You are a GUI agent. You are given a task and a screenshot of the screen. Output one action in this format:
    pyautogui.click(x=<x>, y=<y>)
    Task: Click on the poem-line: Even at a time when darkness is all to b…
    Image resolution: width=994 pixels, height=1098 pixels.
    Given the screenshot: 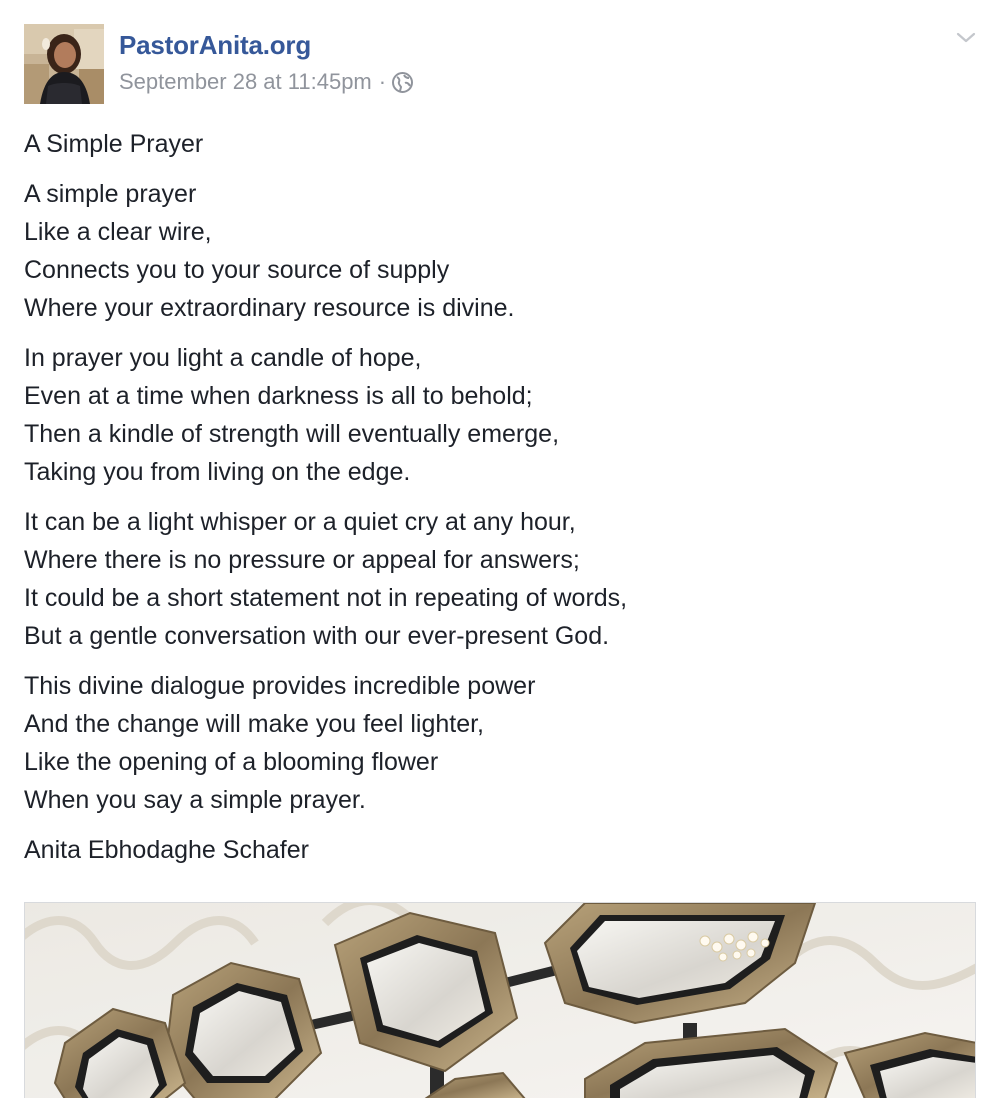 What is the action you would take?
    pyautogui.click(x=278, y=396)
    